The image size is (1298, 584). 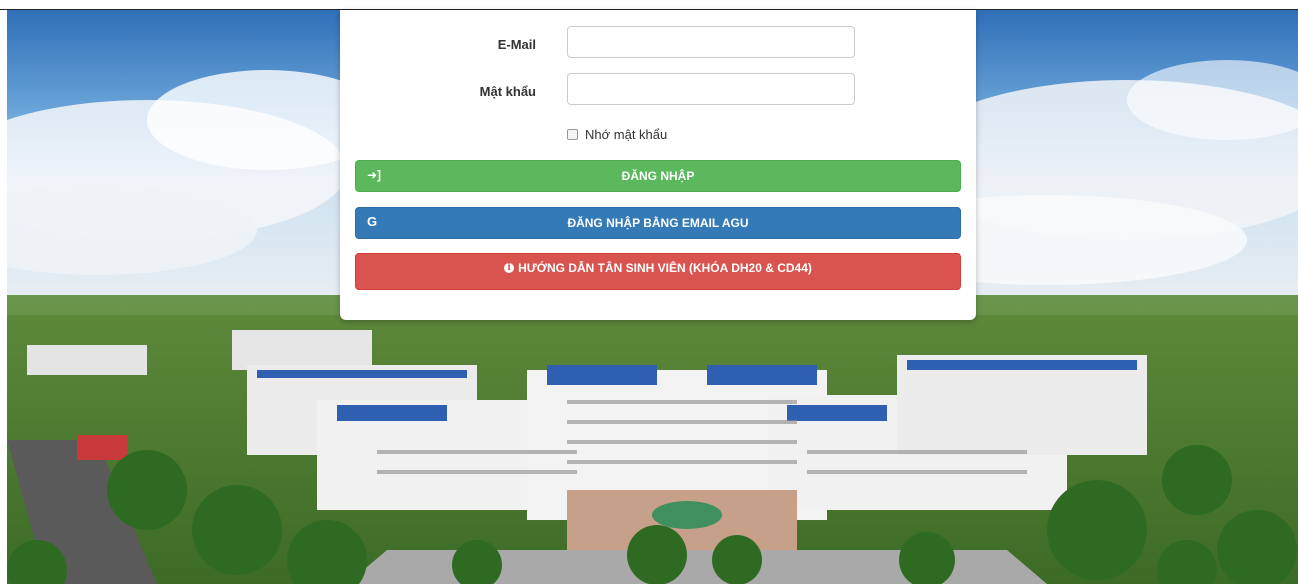 I want to click on info-icon: i, so click(x=509, y=267).